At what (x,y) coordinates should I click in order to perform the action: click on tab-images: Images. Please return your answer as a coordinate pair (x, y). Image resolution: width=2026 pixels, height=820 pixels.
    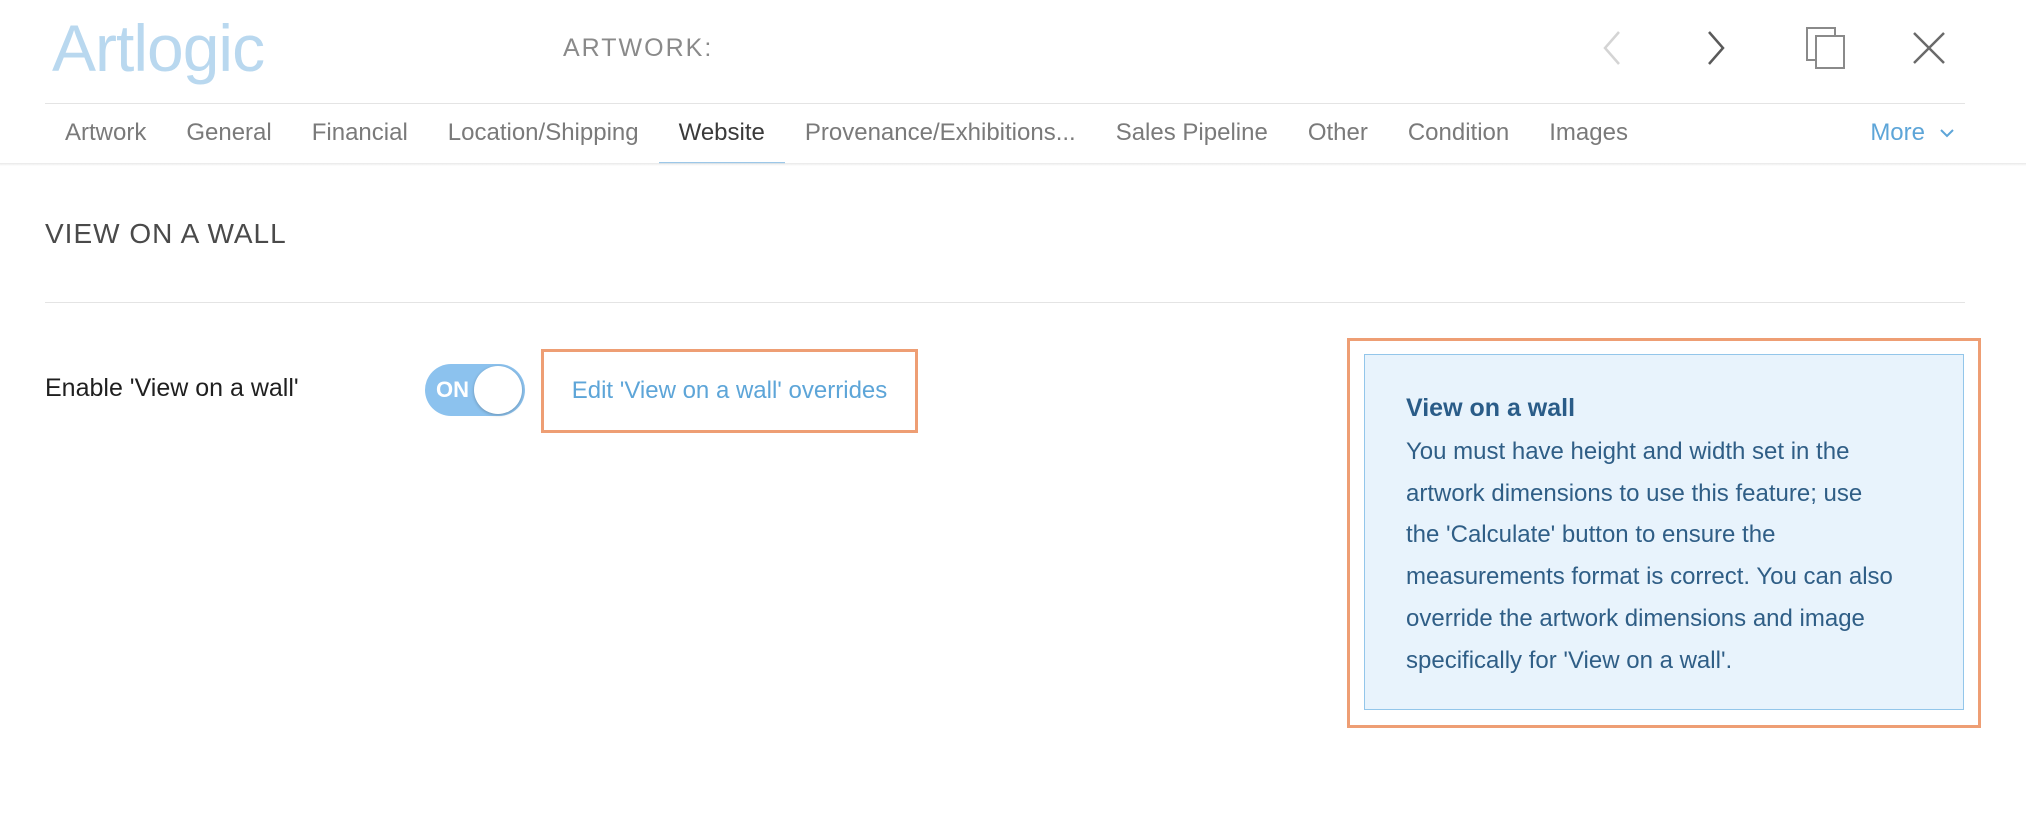
    Looking at the image, I should click on (1588, 134).